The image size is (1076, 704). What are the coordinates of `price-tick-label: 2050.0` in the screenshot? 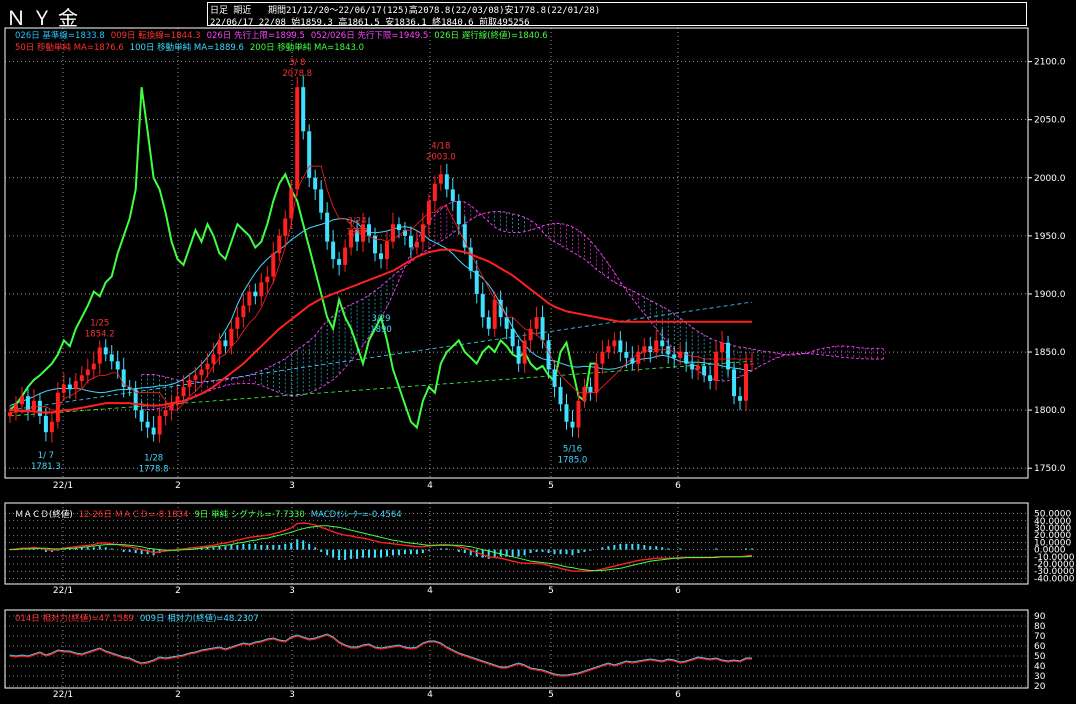 It's located at (1050, 121).